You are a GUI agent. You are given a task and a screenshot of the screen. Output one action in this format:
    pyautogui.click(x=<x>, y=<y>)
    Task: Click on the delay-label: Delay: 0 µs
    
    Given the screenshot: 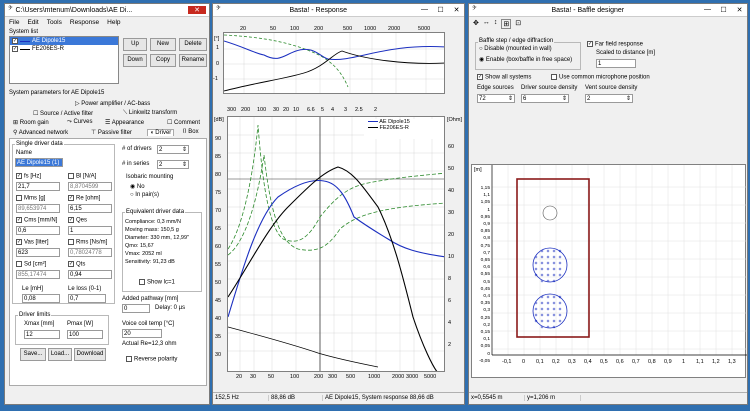 What is the action you would take?
    pyautogui.click(x=170, y=308)
    